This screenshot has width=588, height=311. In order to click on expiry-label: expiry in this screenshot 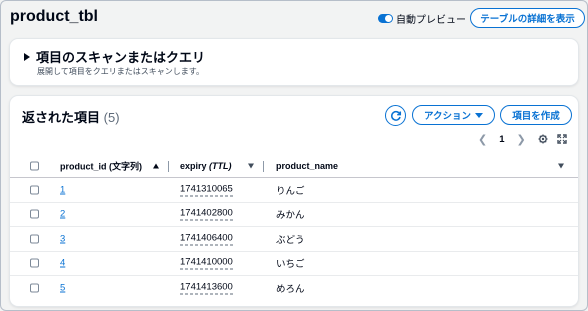, I will do `click(193, 165)`.